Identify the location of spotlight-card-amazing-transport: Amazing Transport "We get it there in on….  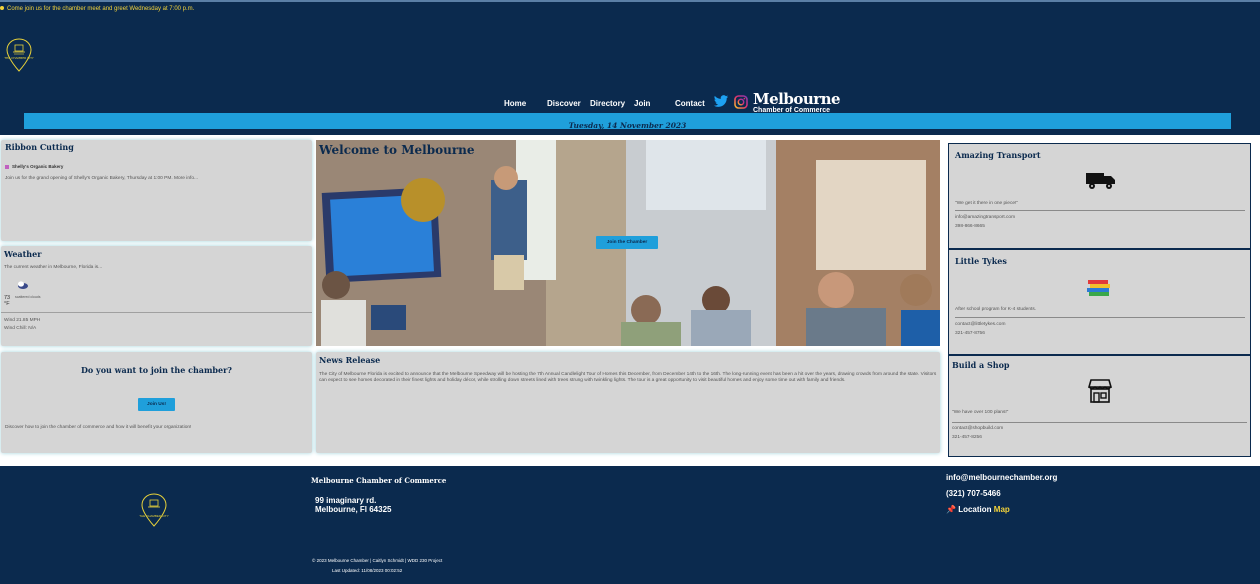
(1099, 196).